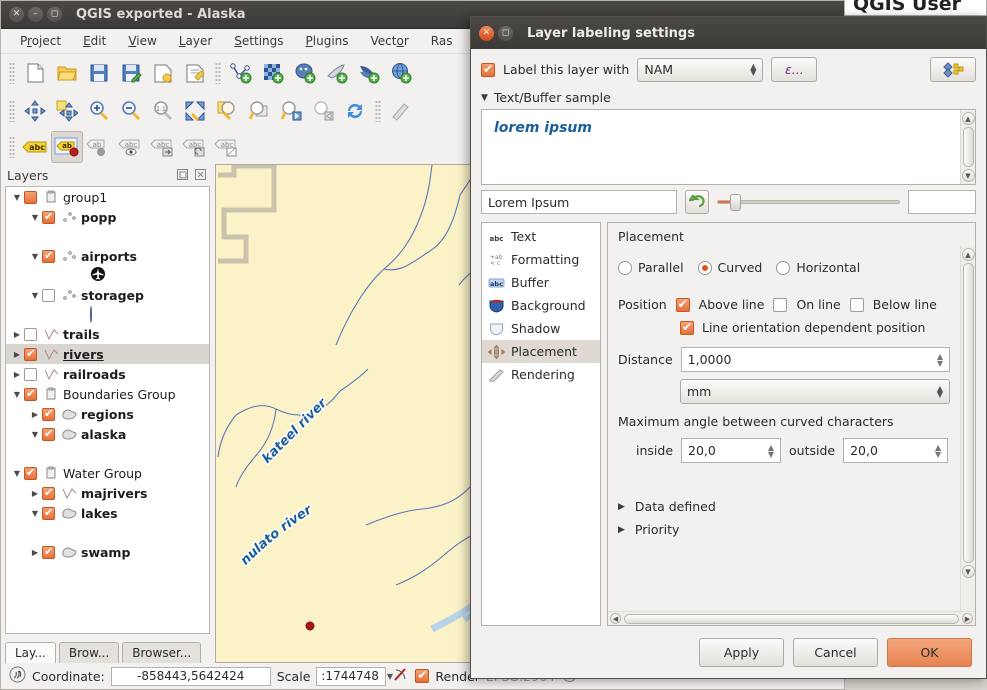 Image resolution: width=987 pixels, height=690 pixels. Describe the element at coordinates (401, 73) in the screenshot. I see `add-wms-layer-icon` at that location.